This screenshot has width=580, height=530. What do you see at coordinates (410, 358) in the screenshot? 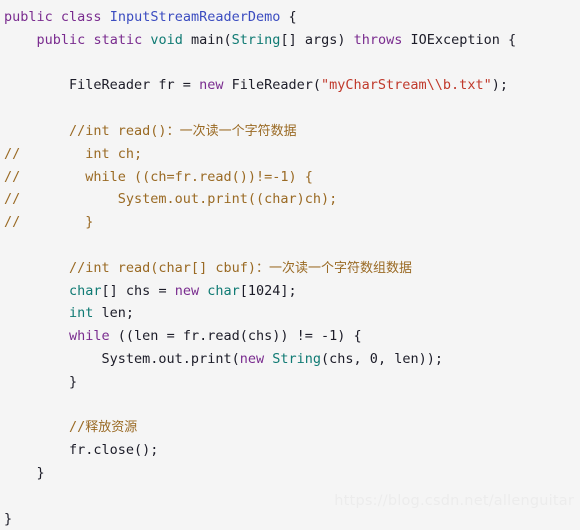
I see `code-token-plain: , len));` at bounding box center [410, 358].